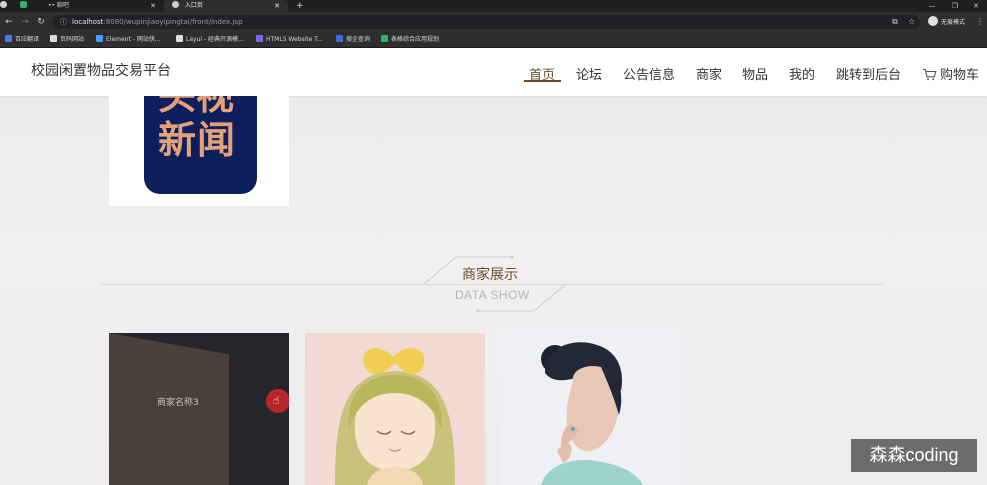 This screenshot has width=987, height=485. I want to click on bookmark-label: 搜企查询, so click(358, 39).